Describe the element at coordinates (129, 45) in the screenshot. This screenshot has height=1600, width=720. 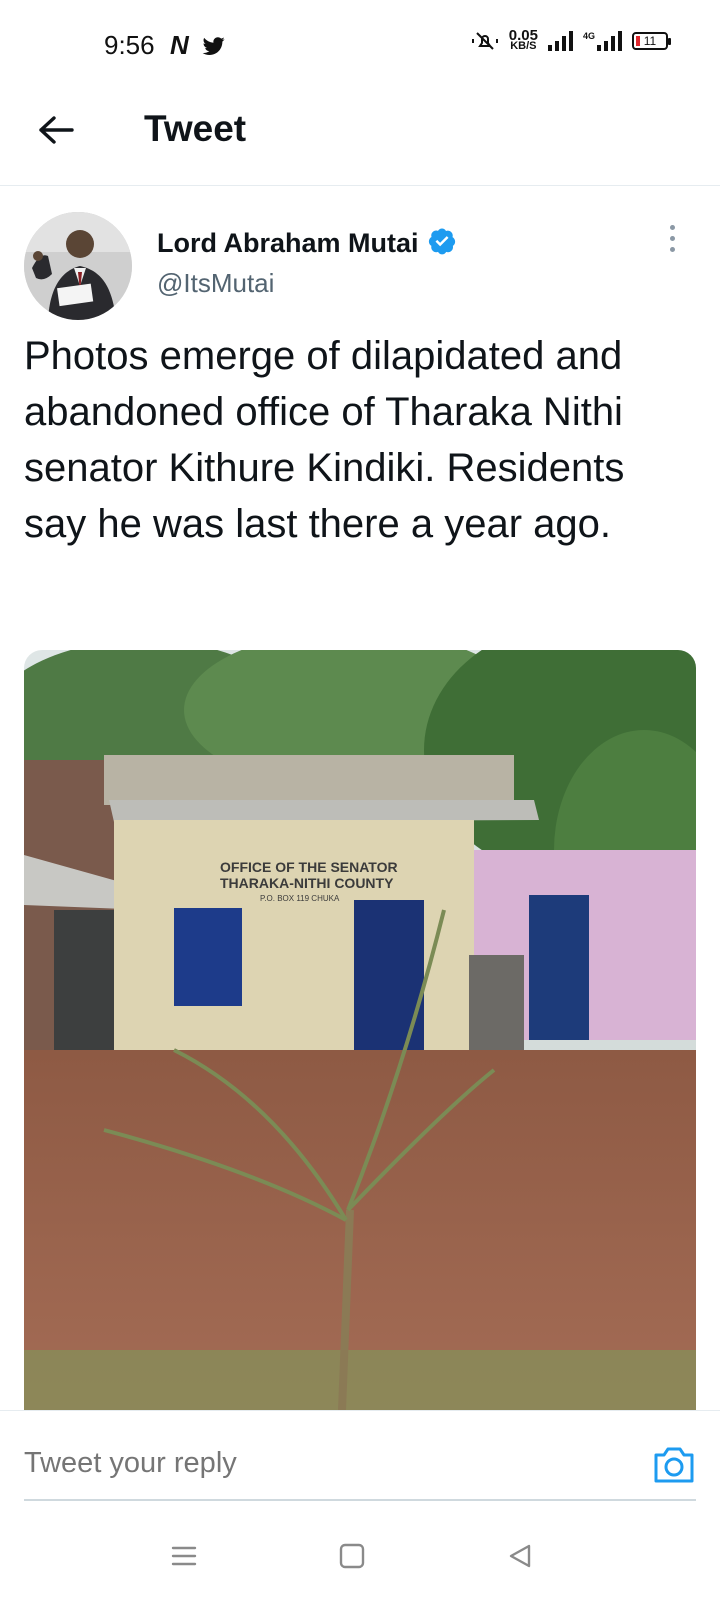
I see `status-time: 9:56` at that location.